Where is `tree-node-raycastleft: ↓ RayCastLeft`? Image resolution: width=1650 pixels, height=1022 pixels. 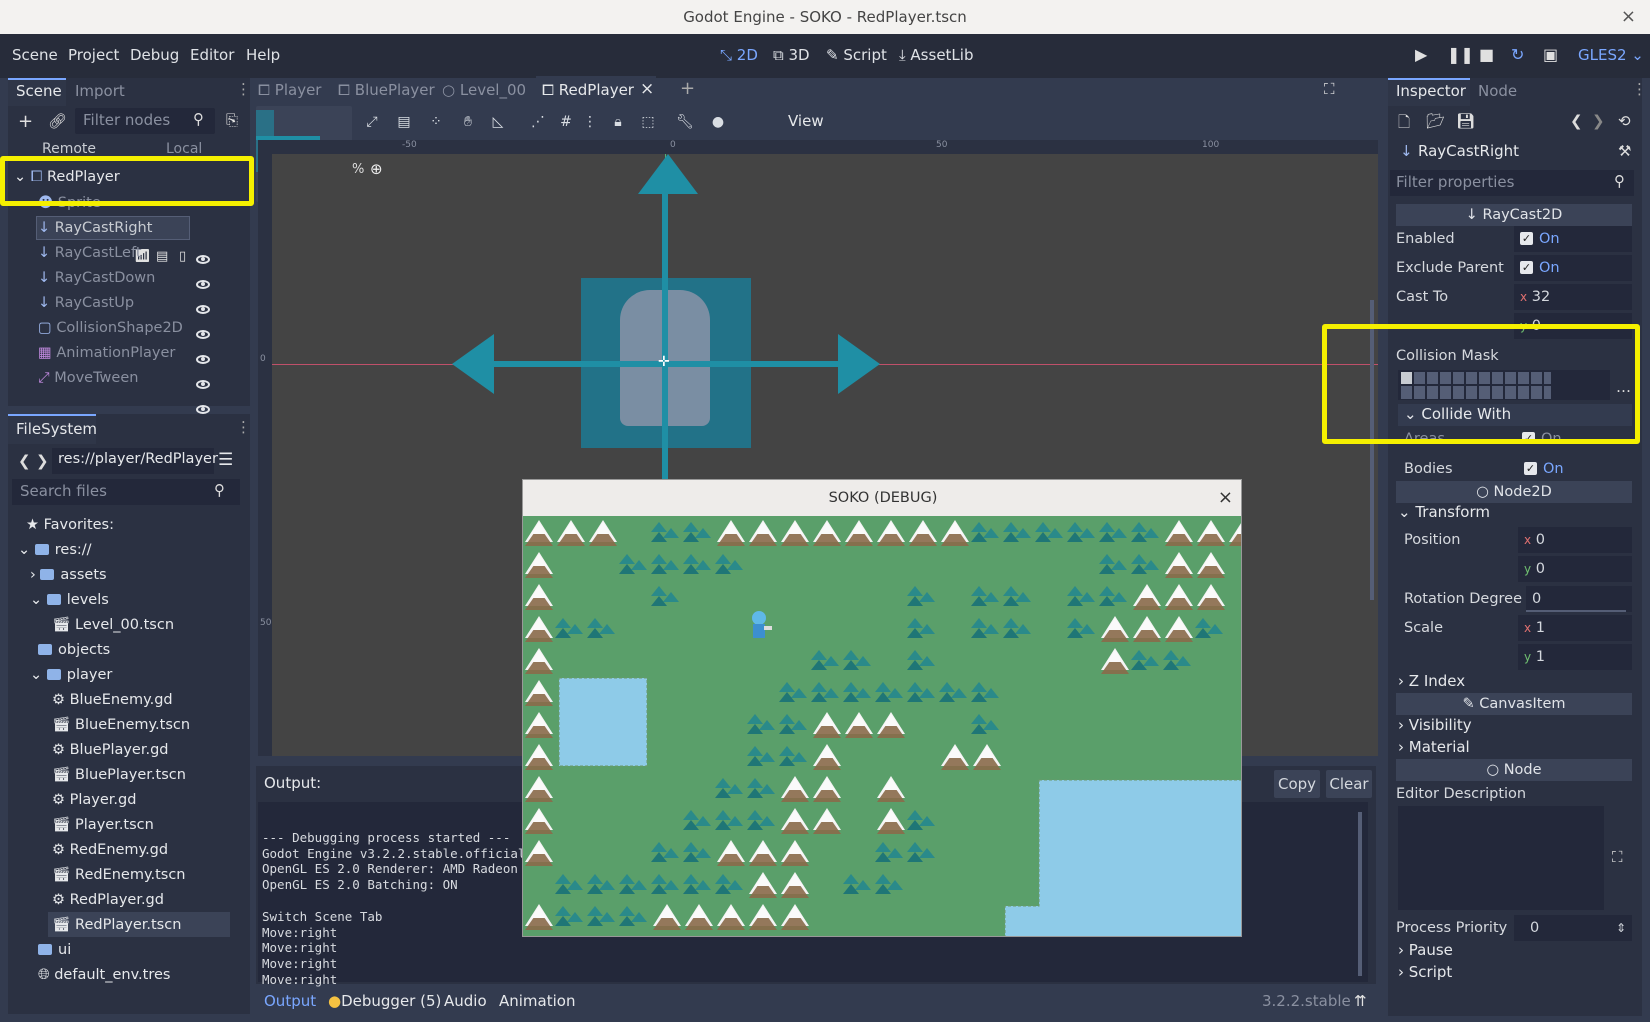 tree-node-raycastleft: ↓ RayCastLeft is located at coordinates (90, 253).